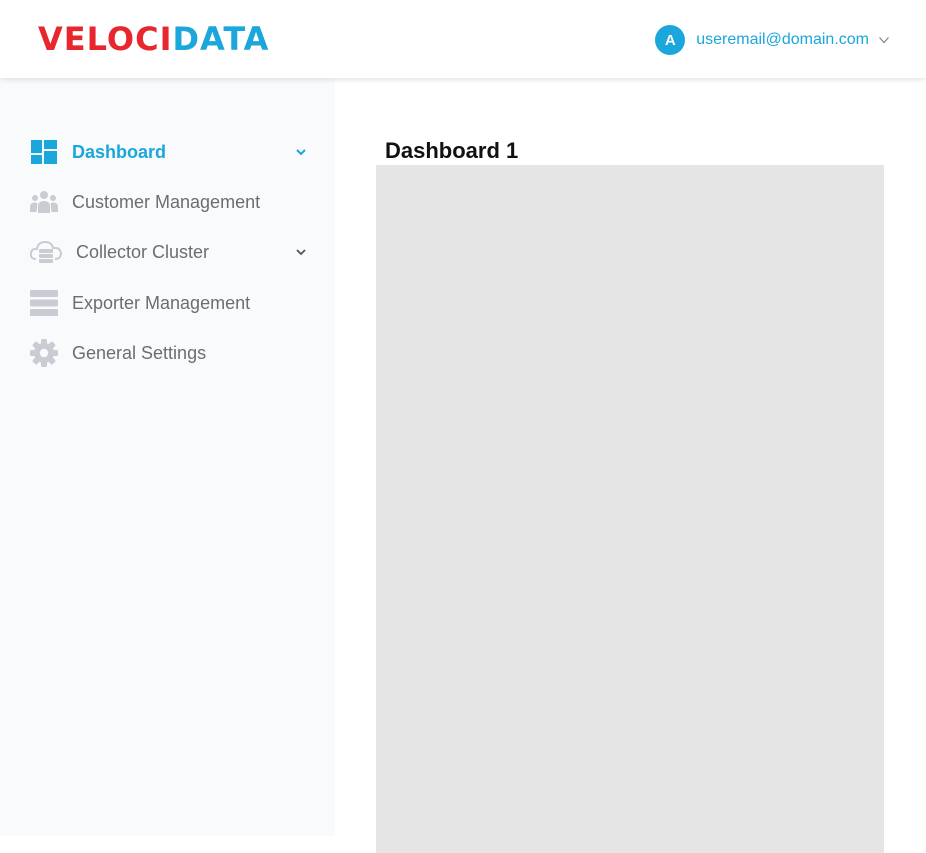 This screenshot has height=853, width=926. I want to click on user-email: useremail@domain.com, so click(782, 40).